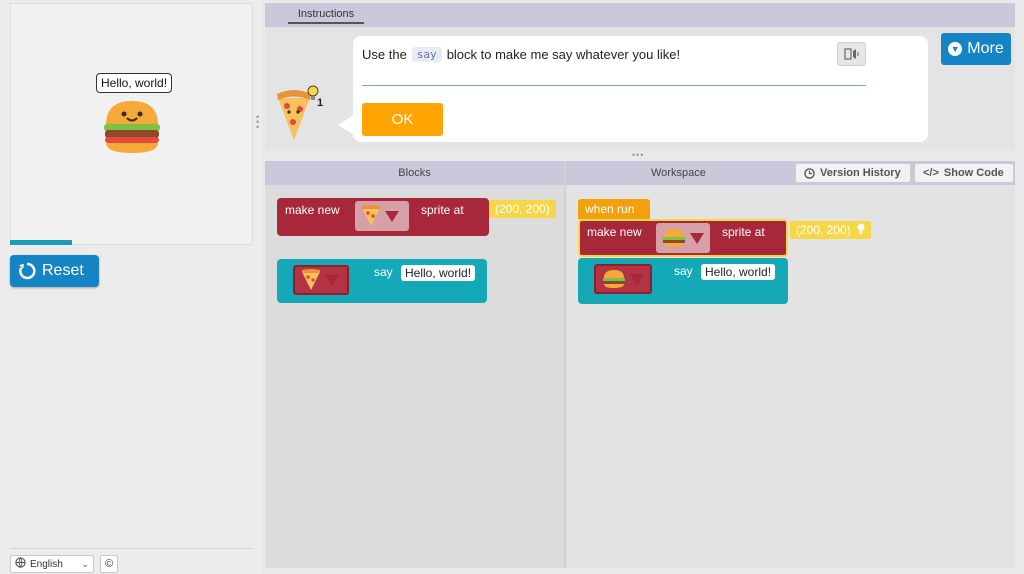  I want to click on reset-button: Reset, so click(54, 271).